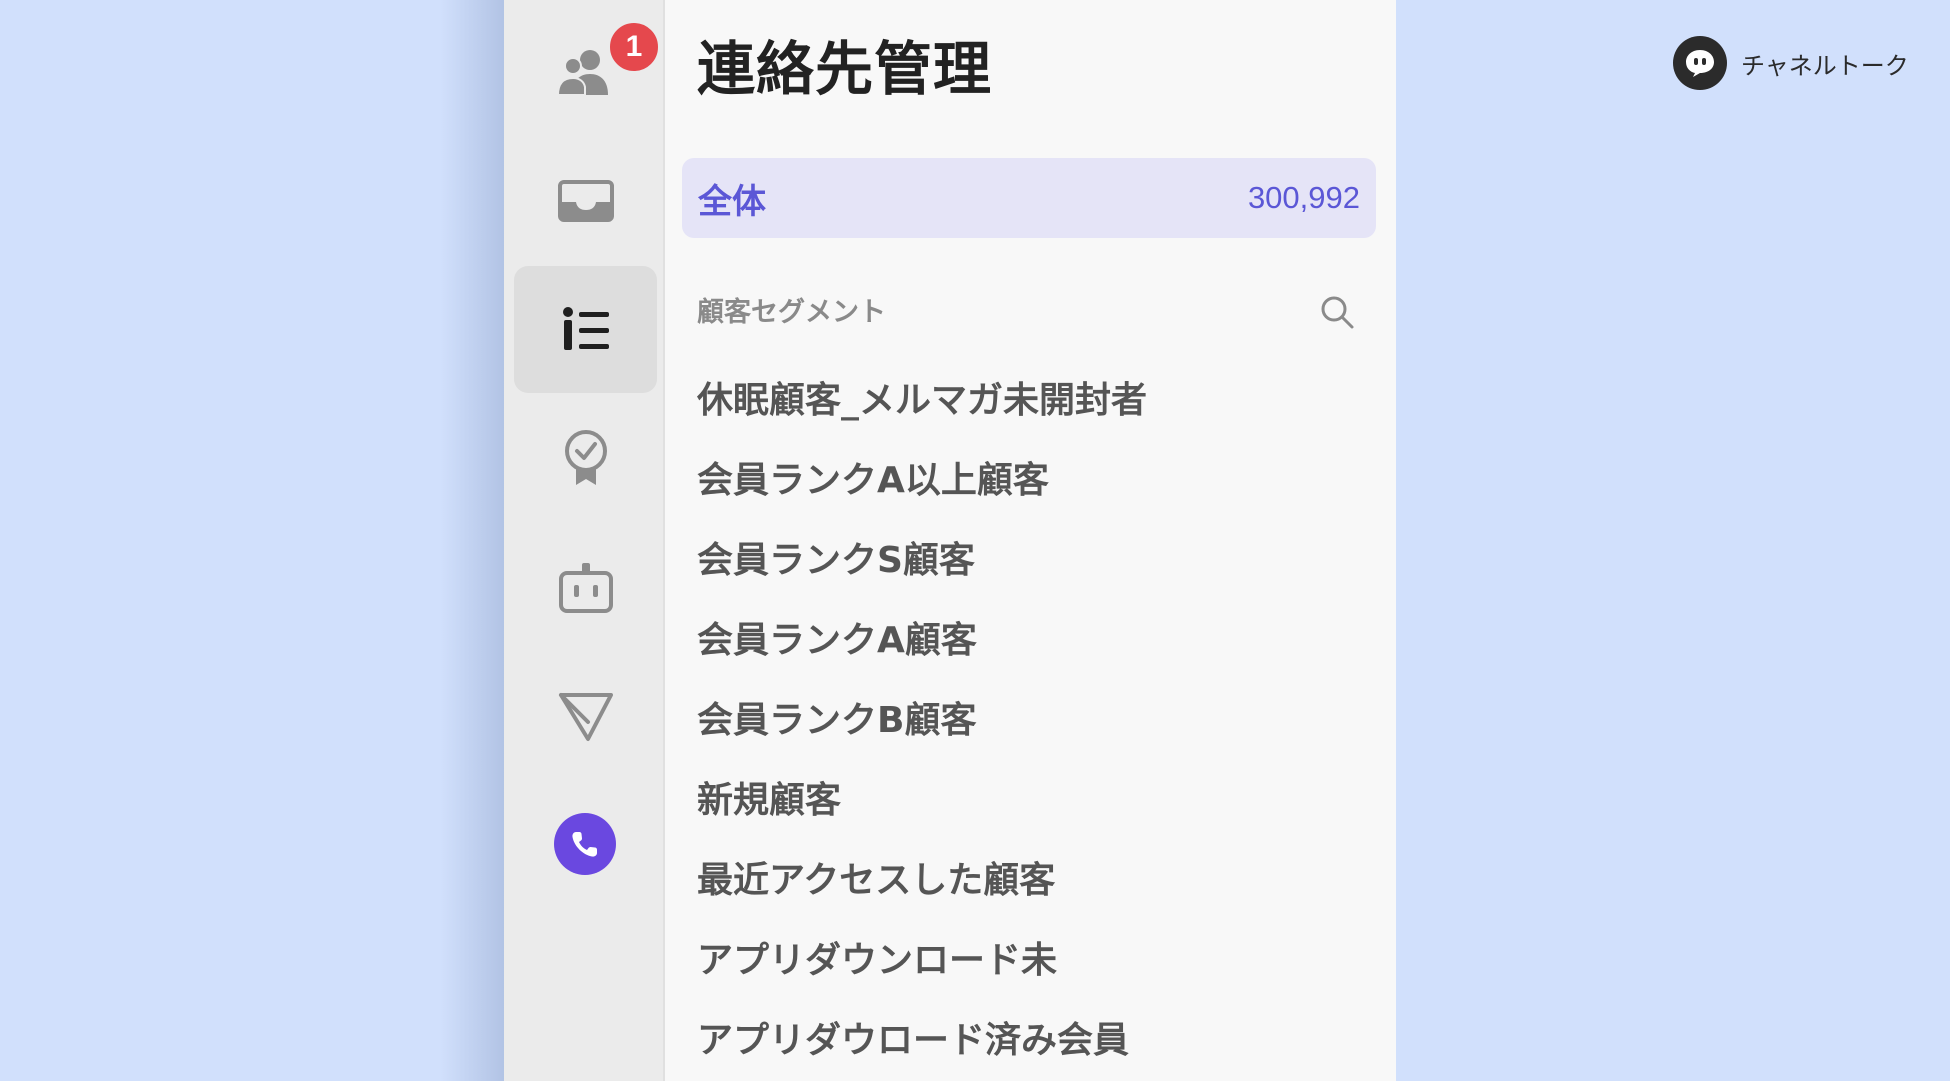 This screenshot has width=1950, height=1081. I want to click on segment-item: 会員ランクS顧客, so click(922, 567).